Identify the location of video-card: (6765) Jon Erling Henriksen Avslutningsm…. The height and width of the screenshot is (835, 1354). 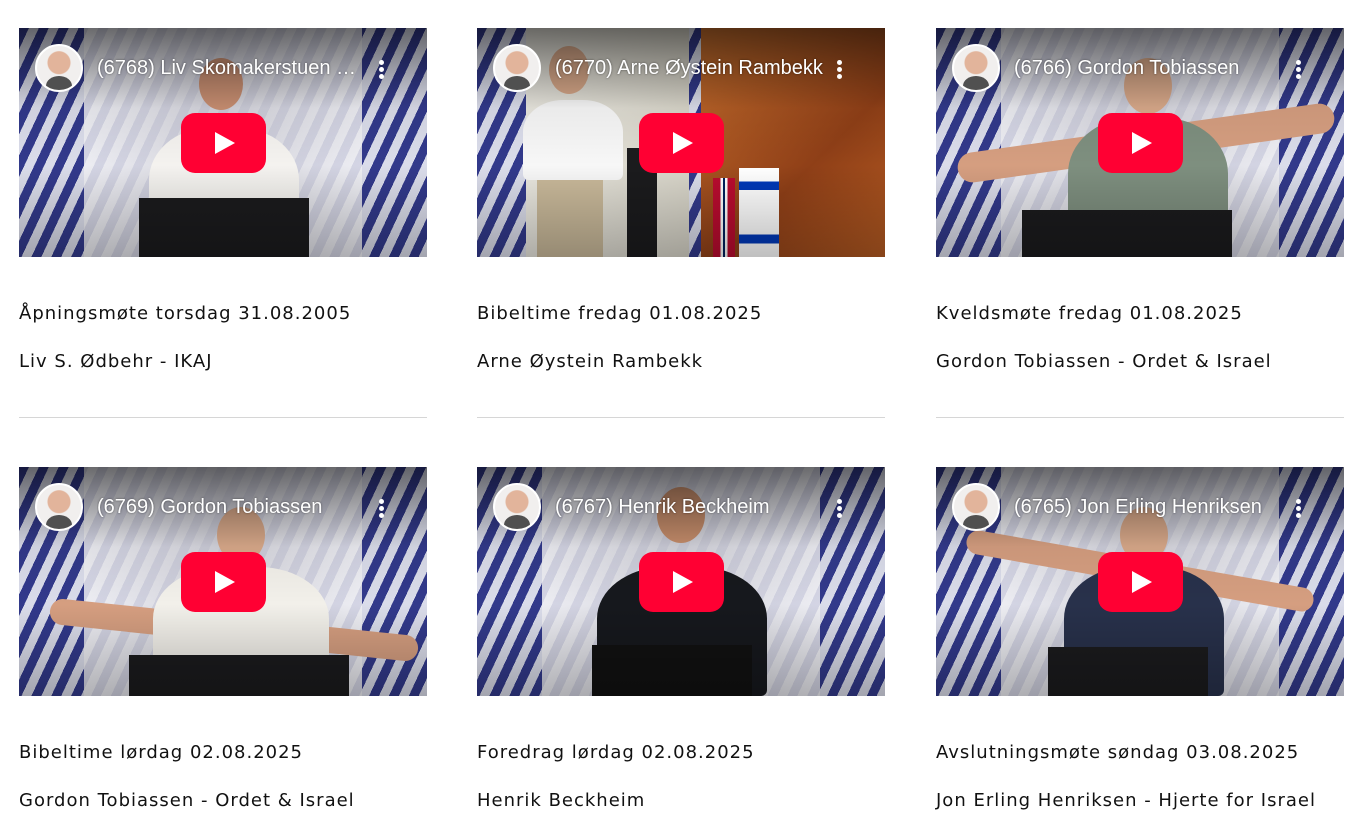
(1140, 639).